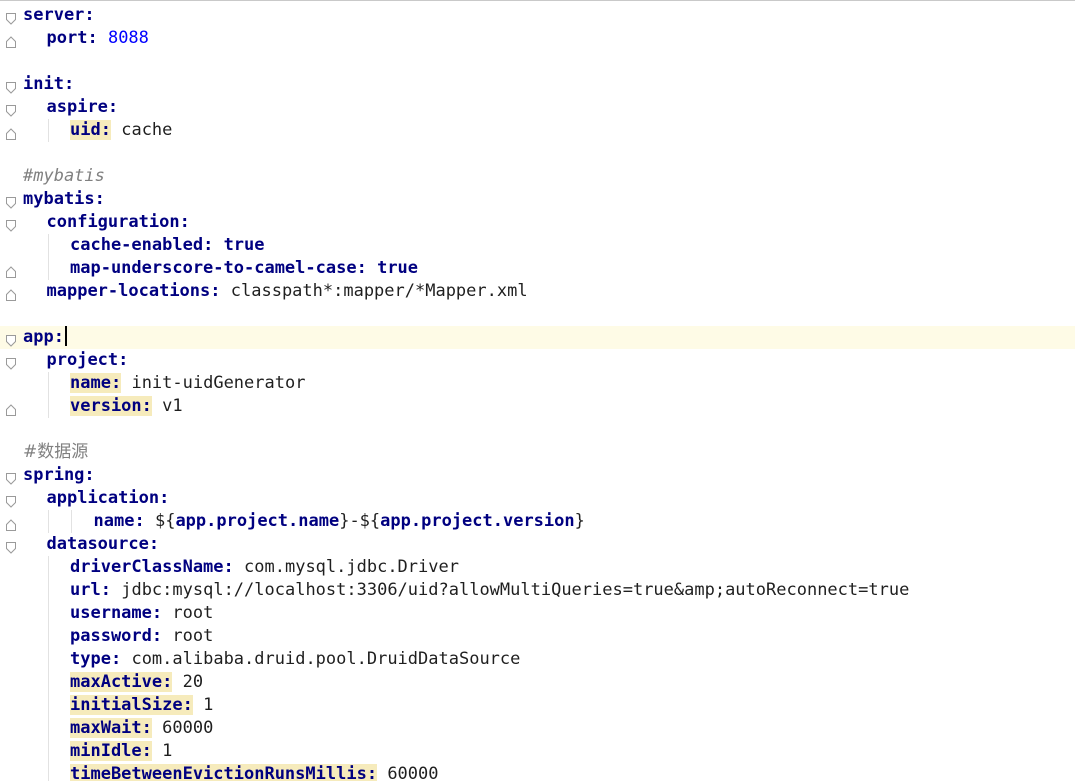 The image size is (1075, 781). I want to click on code-line: #mybatis, so click(537, 176).